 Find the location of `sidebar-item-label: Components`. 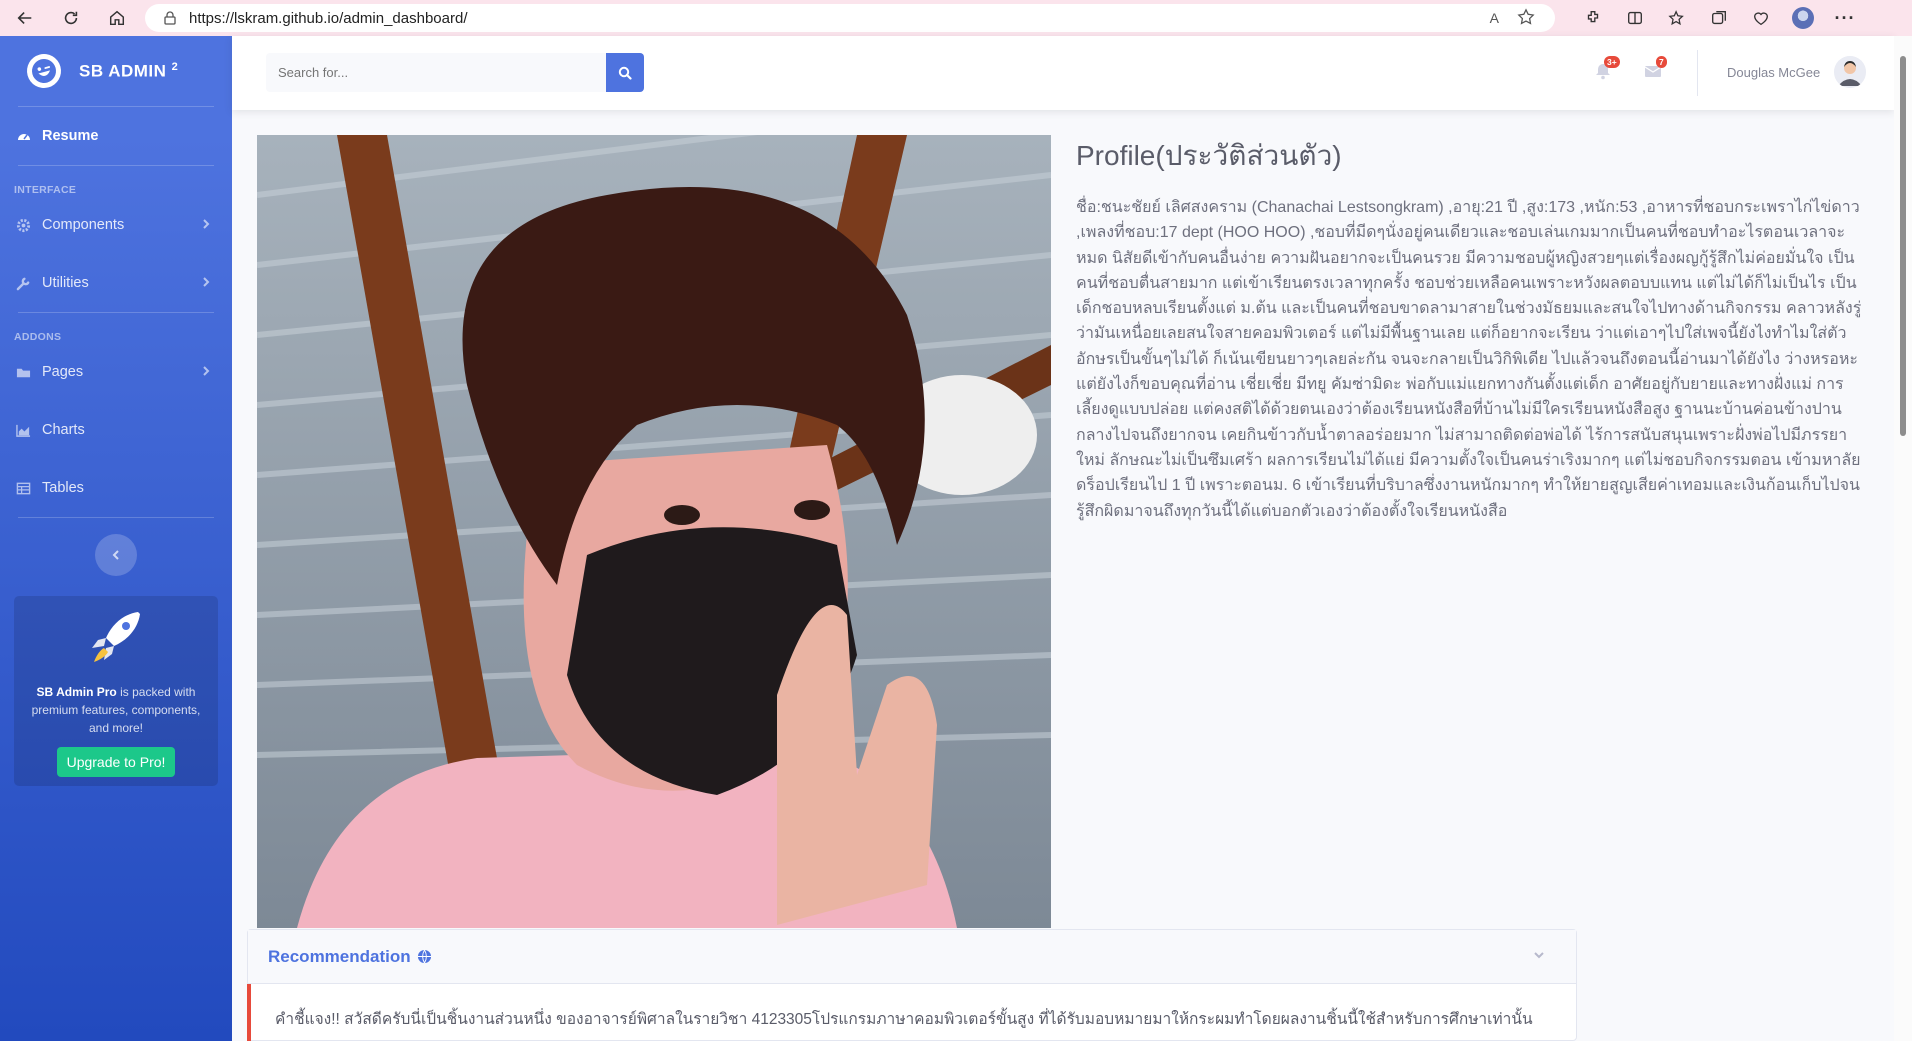

sidebar-item-label: Components is located at coordinates (83, 225).